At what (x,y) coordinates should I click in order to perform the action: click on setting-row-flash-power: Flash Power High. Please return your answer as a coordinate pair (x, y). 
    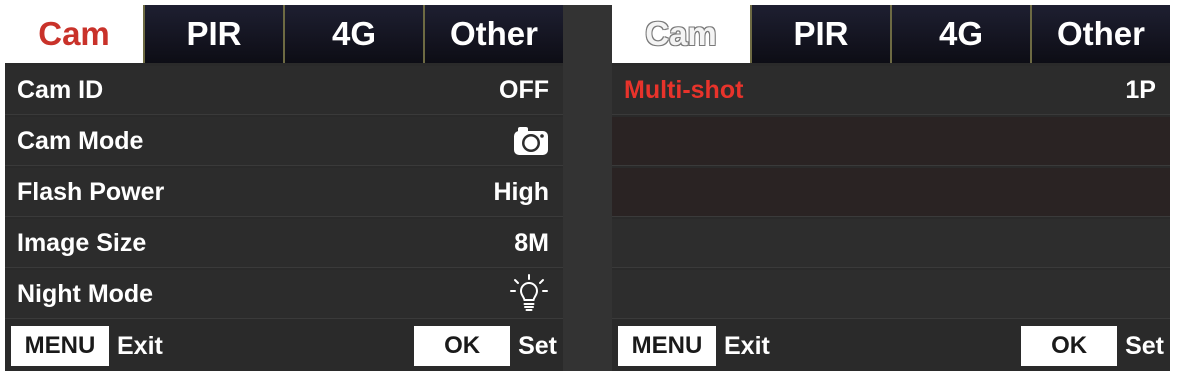
    Looking at the image, I should click on (284, 192).